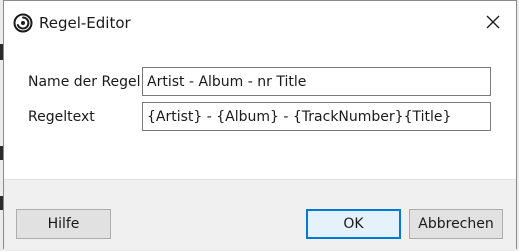 The image size is (519, 251). I want to click on rule-name-label: Name der Regel, so click(84, 82).